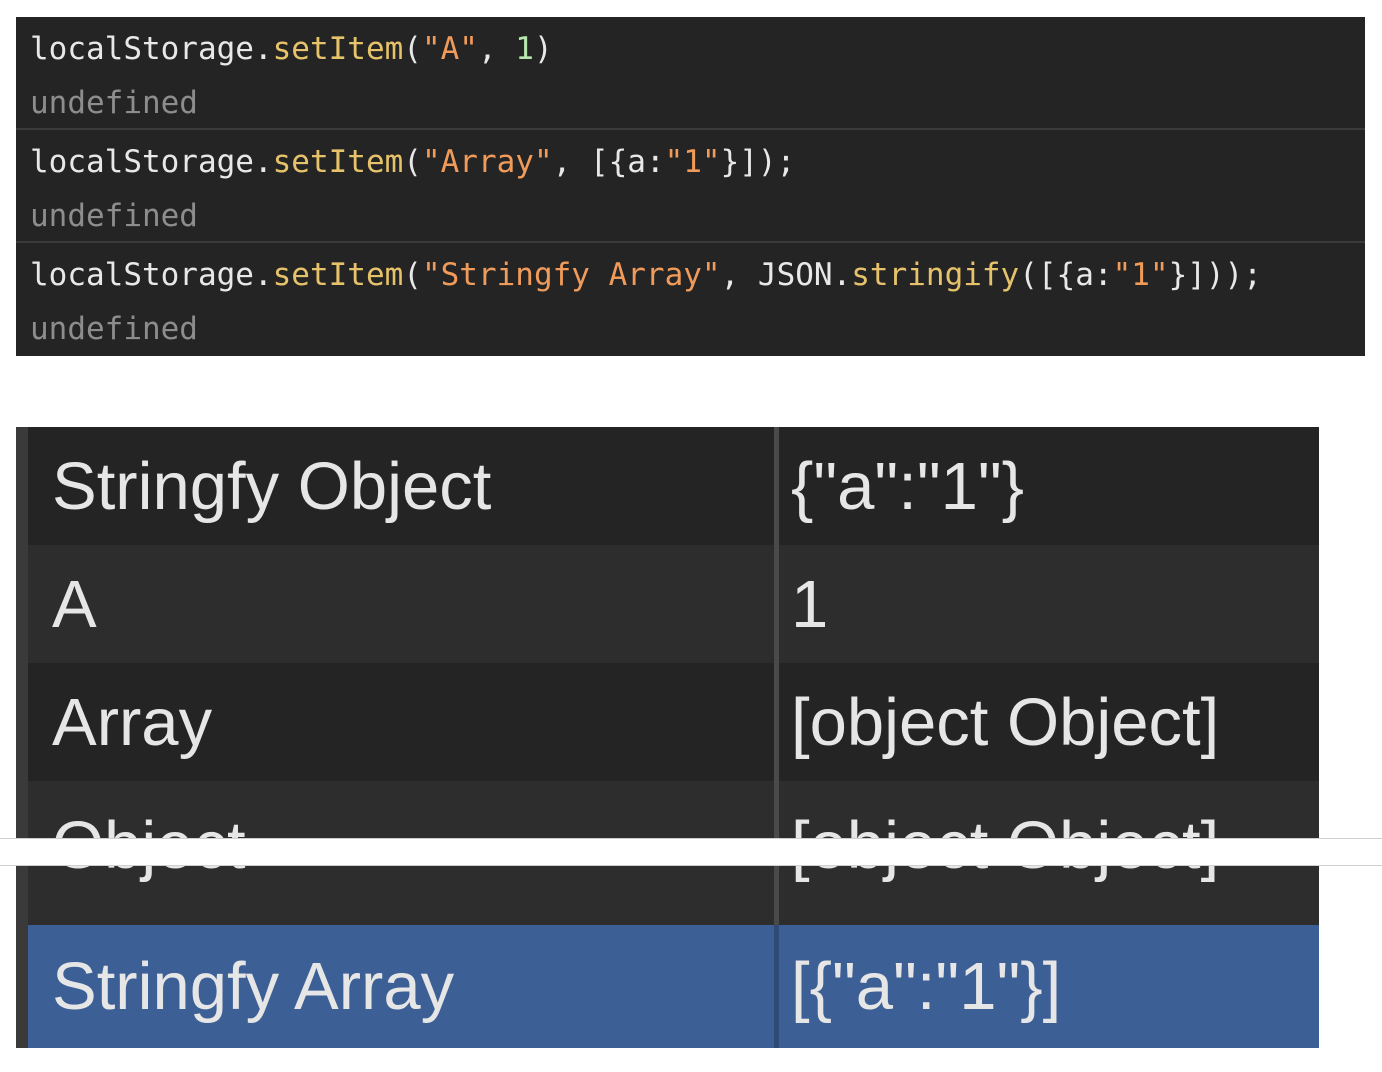 The image size is (1382, 1072). I want to click on console-input-line: localStorage.setItem("A", 1), so click(291, 49).